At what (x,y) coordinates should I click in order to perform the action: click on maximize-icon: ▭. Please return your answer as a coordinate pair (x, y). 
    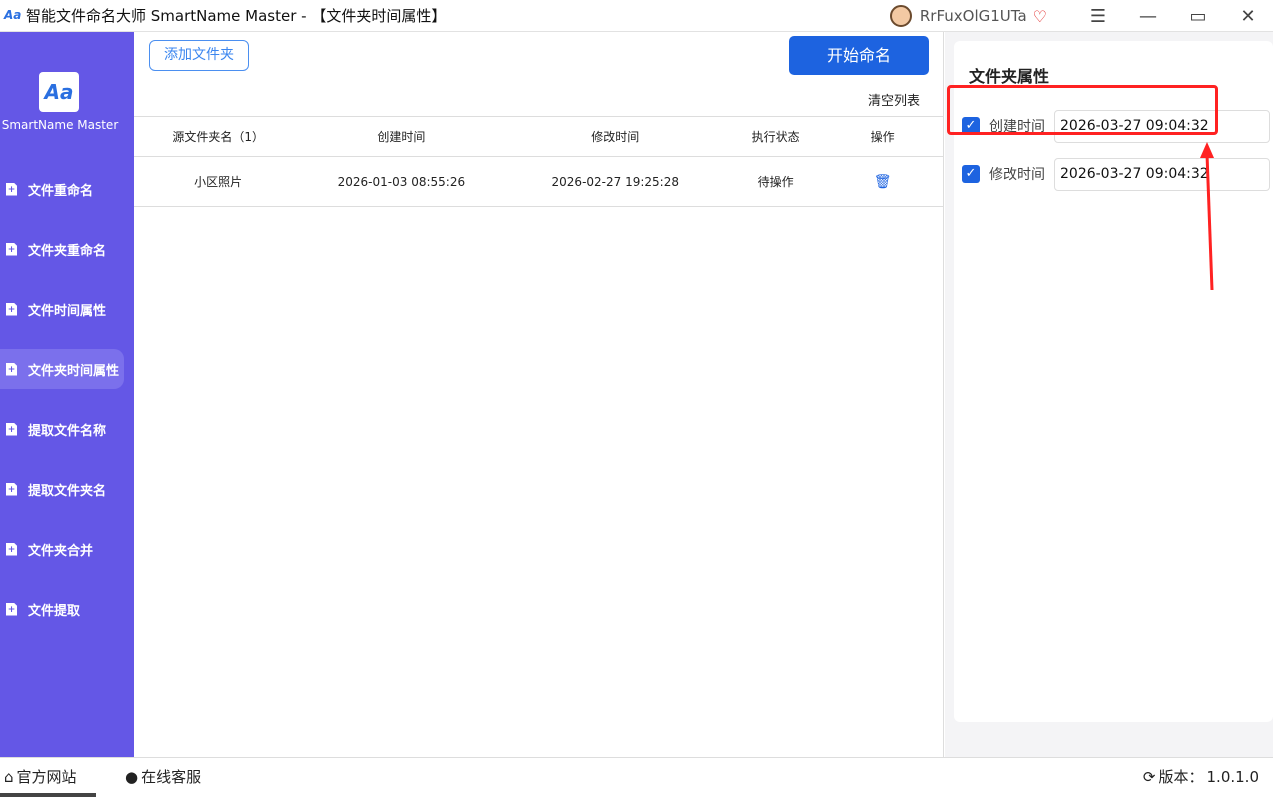
    Looking at the image, I should click on (1198, 16).